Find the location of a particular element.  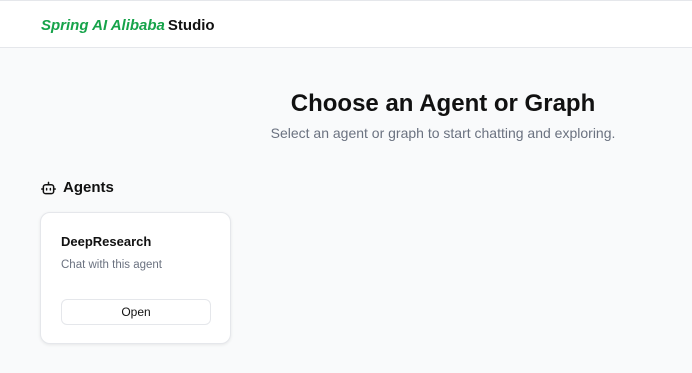

open-agent-button: Open is located at coordinates (136, 312).